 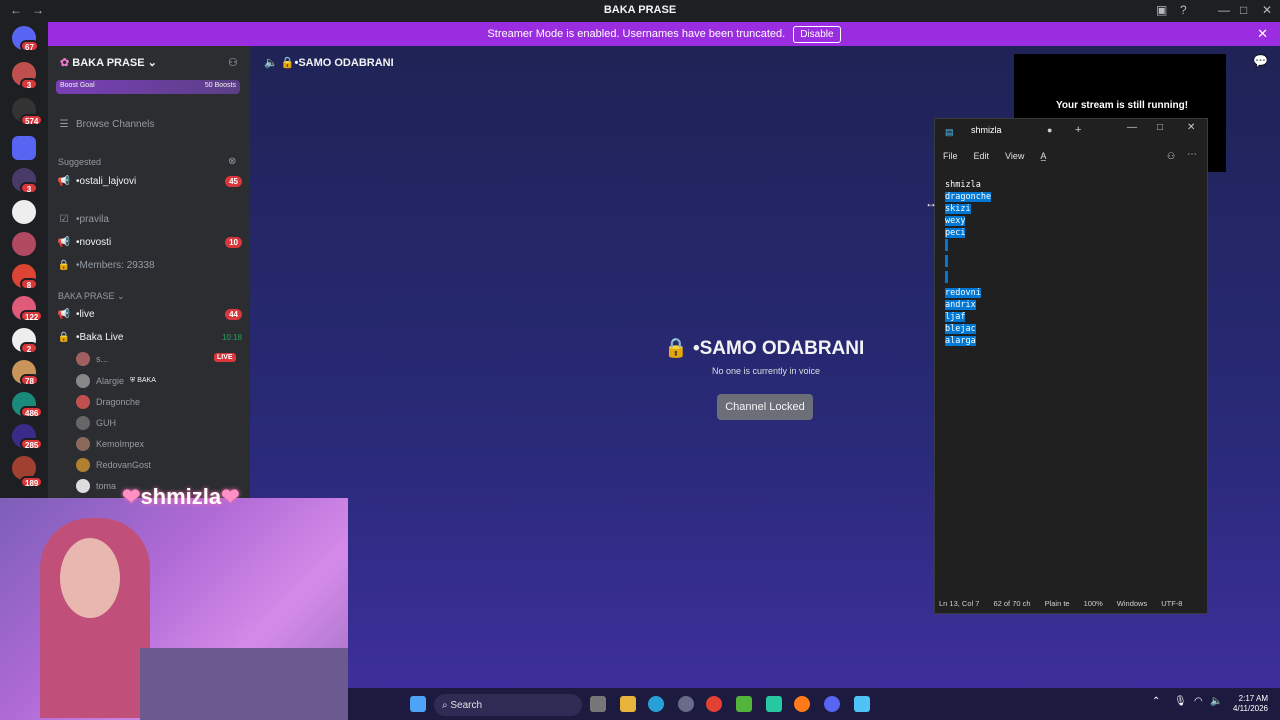 What do you see at coordinates (950, 156) in the screenshot?
I see `menu-file: File` at bounding box center [950, 156].